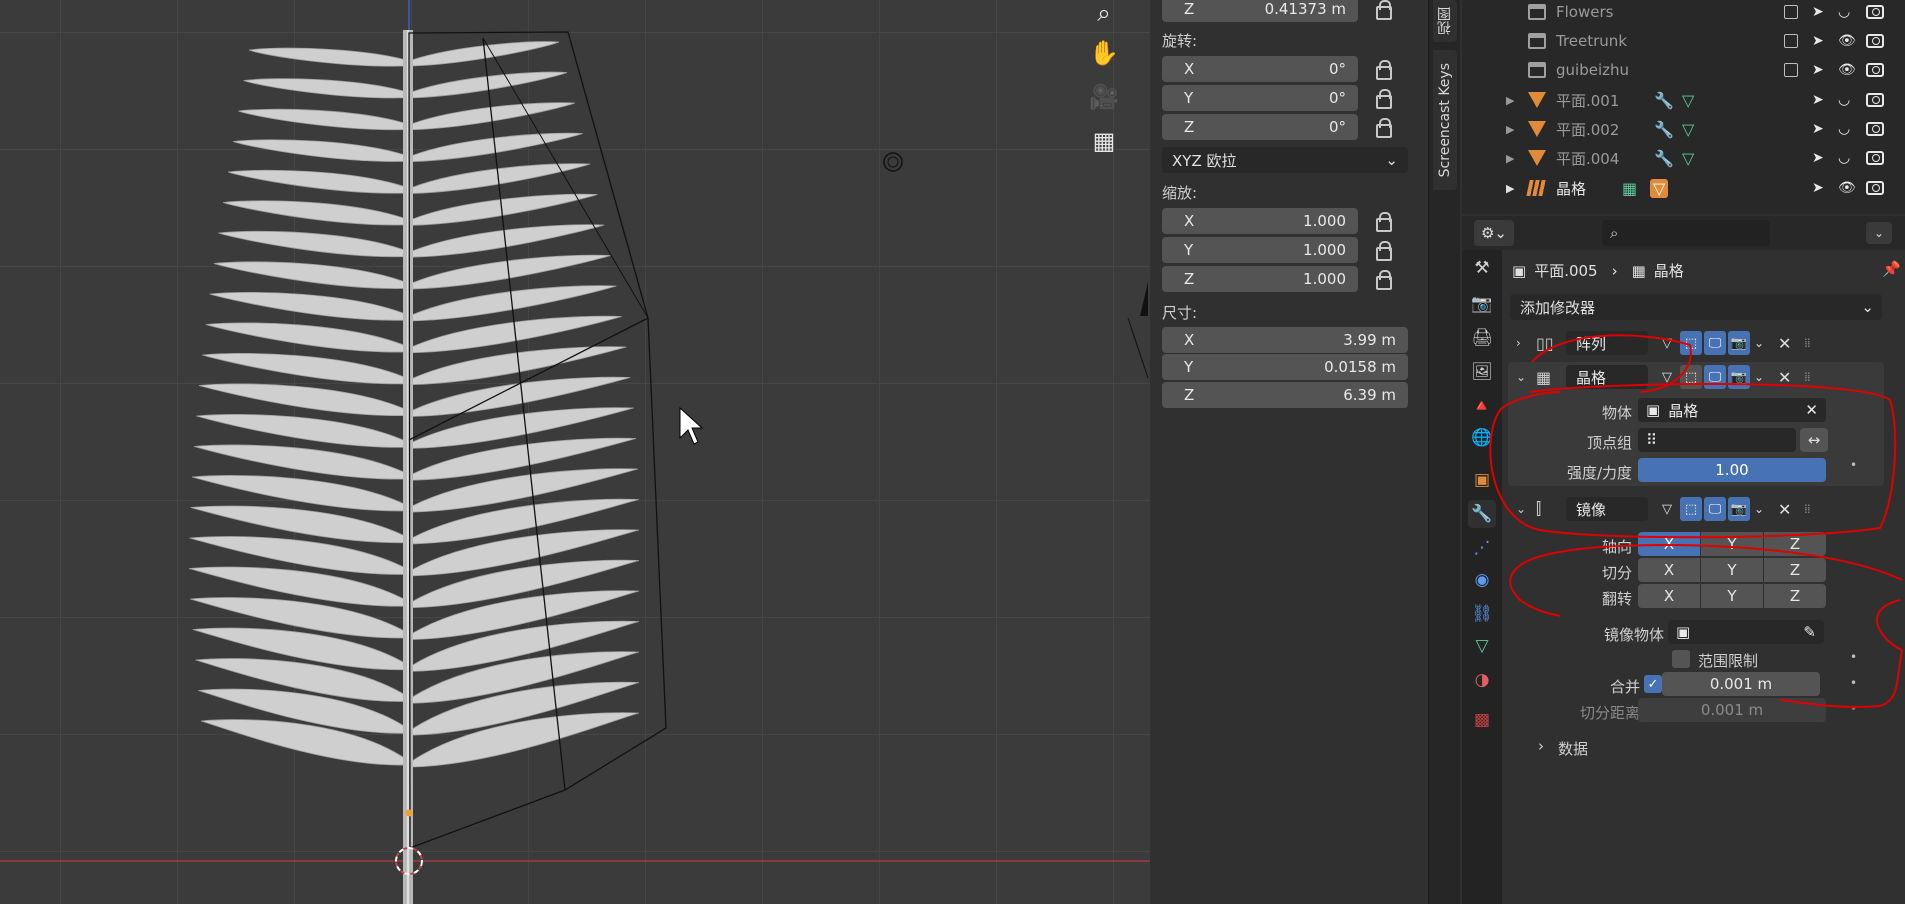  I want to click on modifier-name-field: 晶格, so click(1607, 377).